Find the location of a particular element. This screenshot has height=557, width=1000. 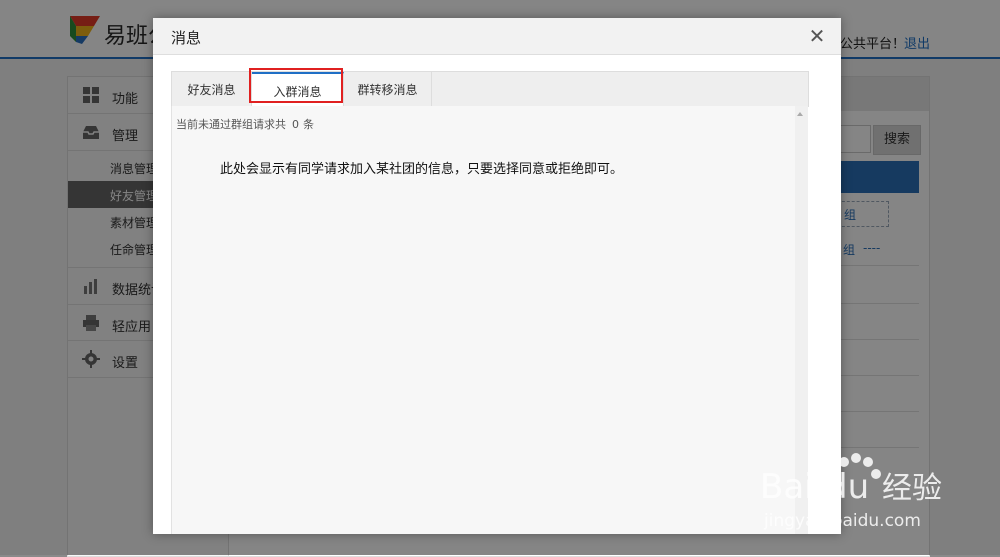

pending-count-value: 0 is located at coordinates (295, 124).